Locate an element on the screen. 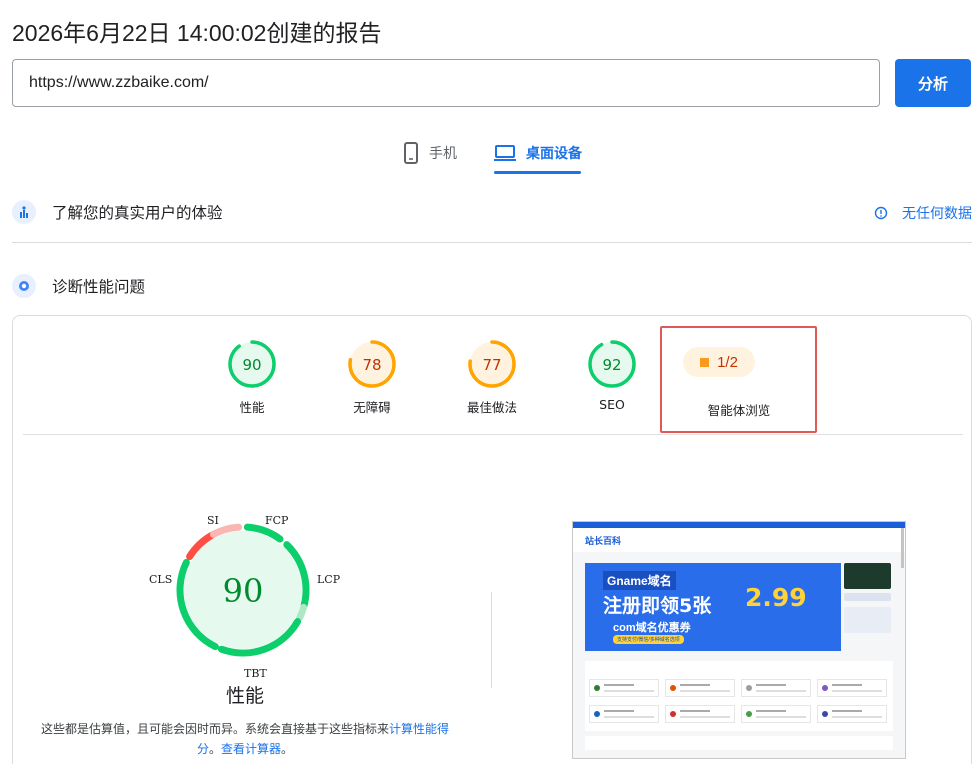 The image size is (979, 764). score-gauge: 92 SEO is located at coordinates (612, 375).